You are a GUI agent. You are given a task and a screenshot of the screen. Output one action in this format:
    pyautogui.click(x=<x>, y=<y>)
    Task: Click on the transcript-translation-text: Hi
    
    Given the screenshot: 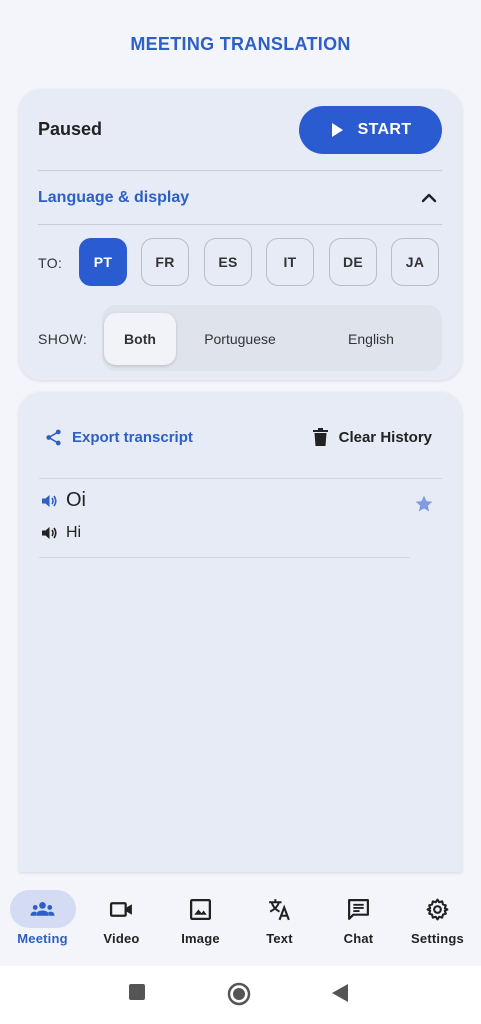 What is the action you would take?
    pyautogui.click(x=74, y=532)
    